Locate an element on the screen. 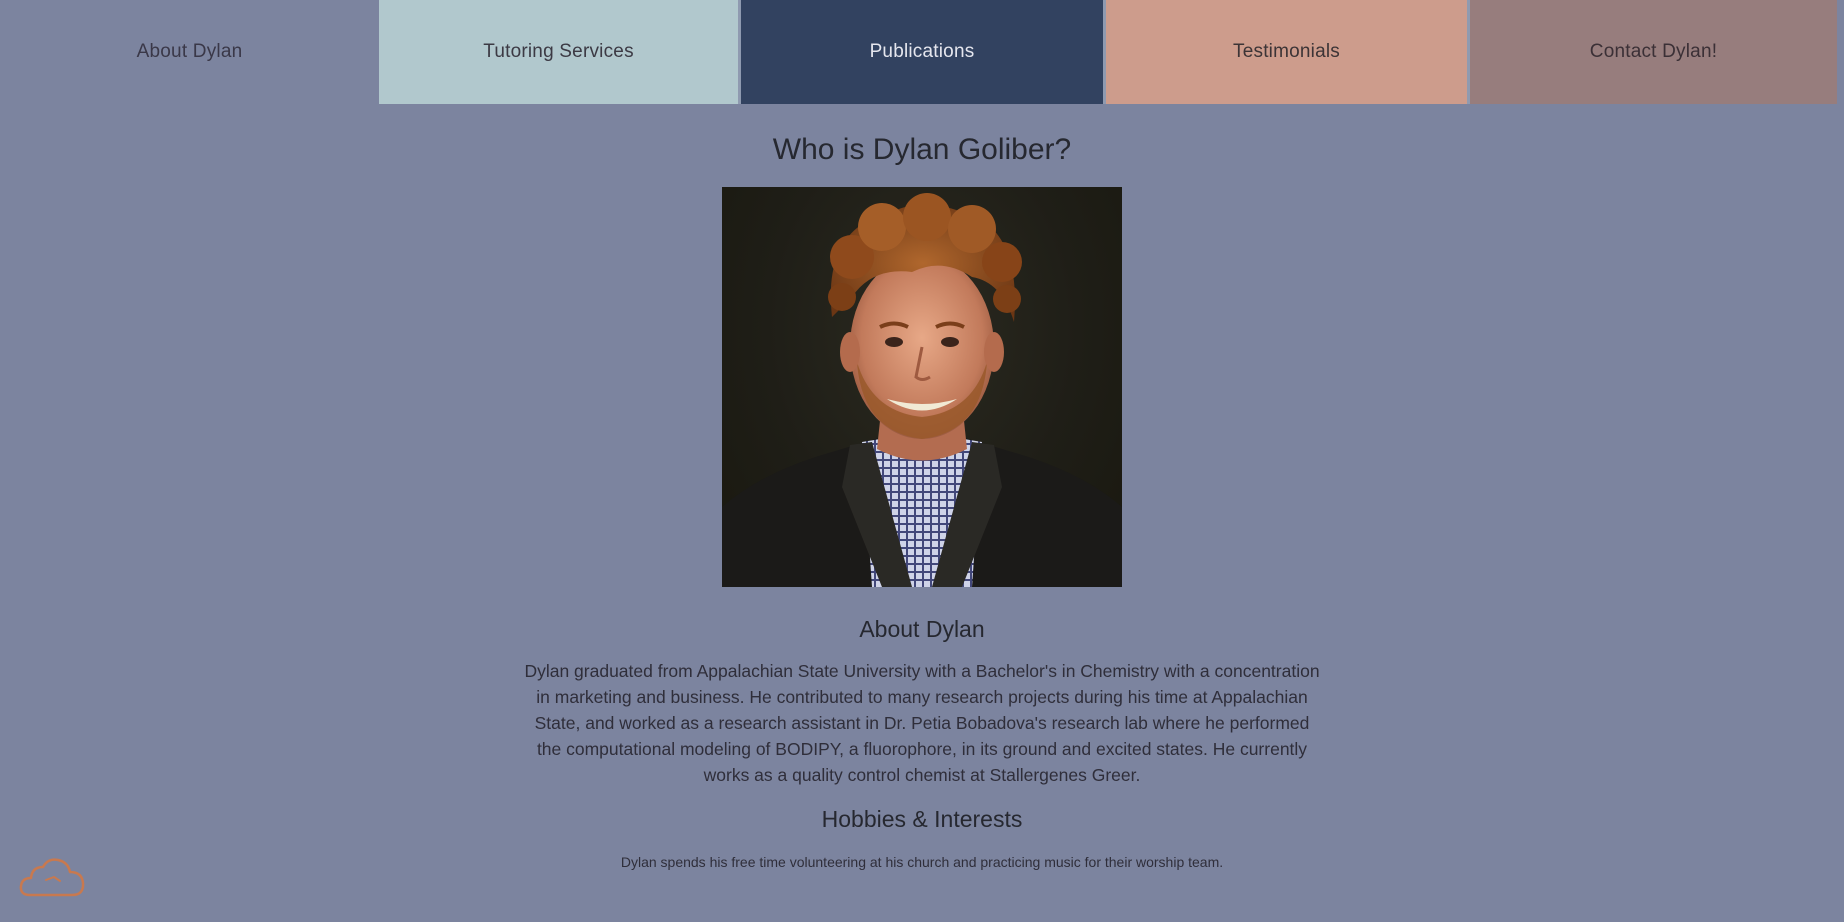  nav-contact-dylan: Contact Dylan! is located at coordinates (1653, 52).